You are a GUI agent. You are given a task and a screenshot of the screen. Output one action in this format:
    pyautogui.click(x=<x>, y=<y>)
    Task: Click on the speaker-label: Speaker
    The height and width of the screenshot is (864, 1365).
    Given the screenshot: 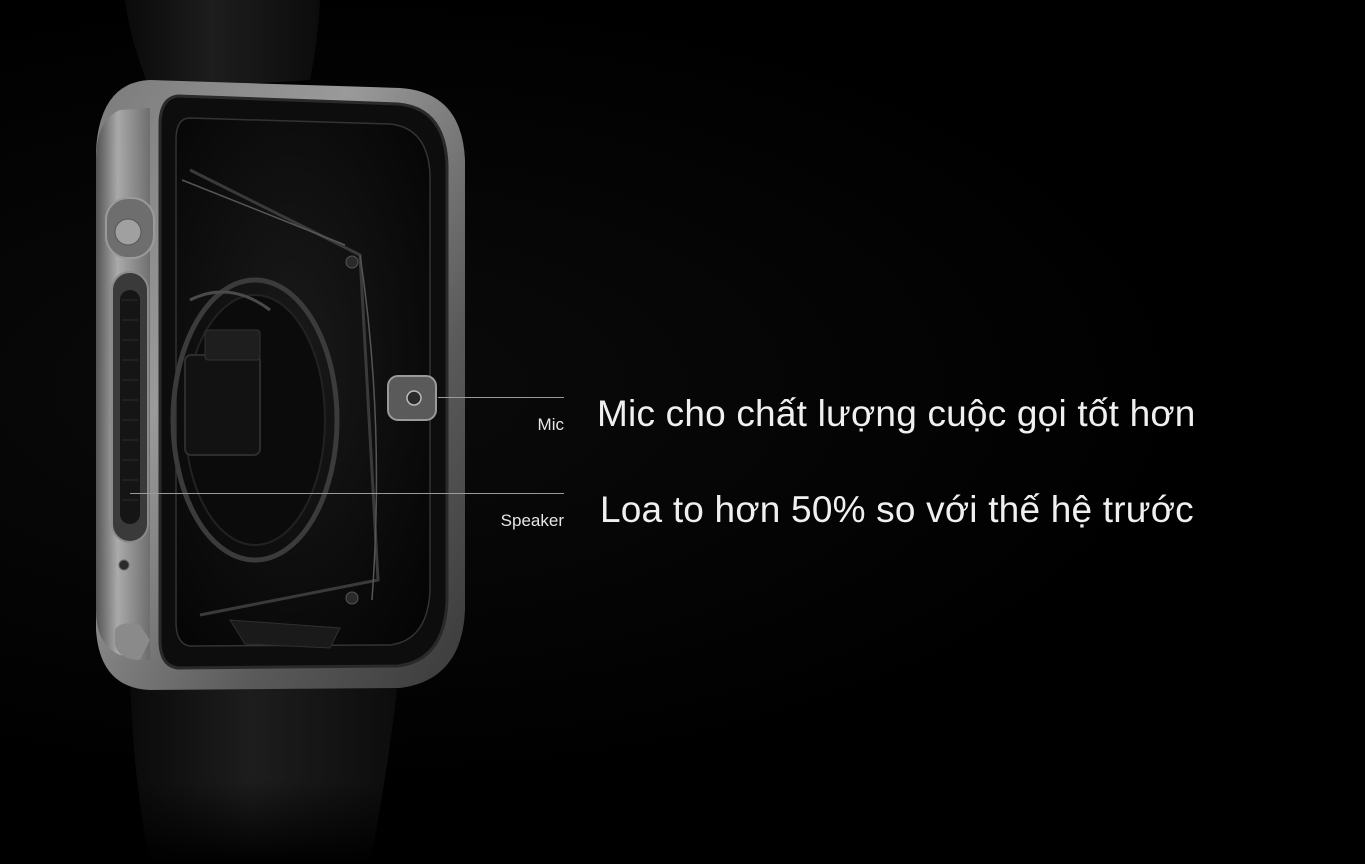 What is the action you would take?
    pyautogui.click(x=532, y=520)
    